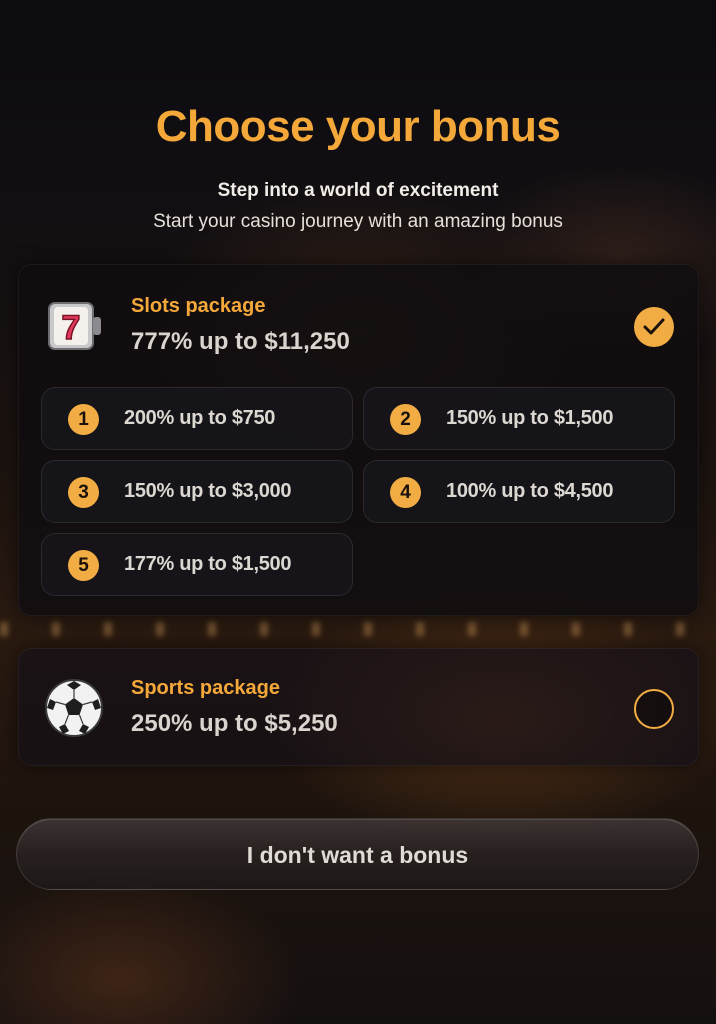 This screenshot has height=1024, width=716. I want to click on soccer-ball-icon, so click(74, 708).